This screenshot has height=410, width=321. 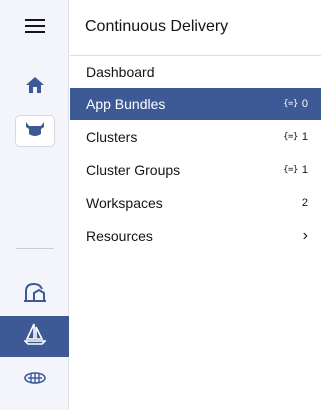 I want to click on fleet-alt-button, so click(x=34, y=380).